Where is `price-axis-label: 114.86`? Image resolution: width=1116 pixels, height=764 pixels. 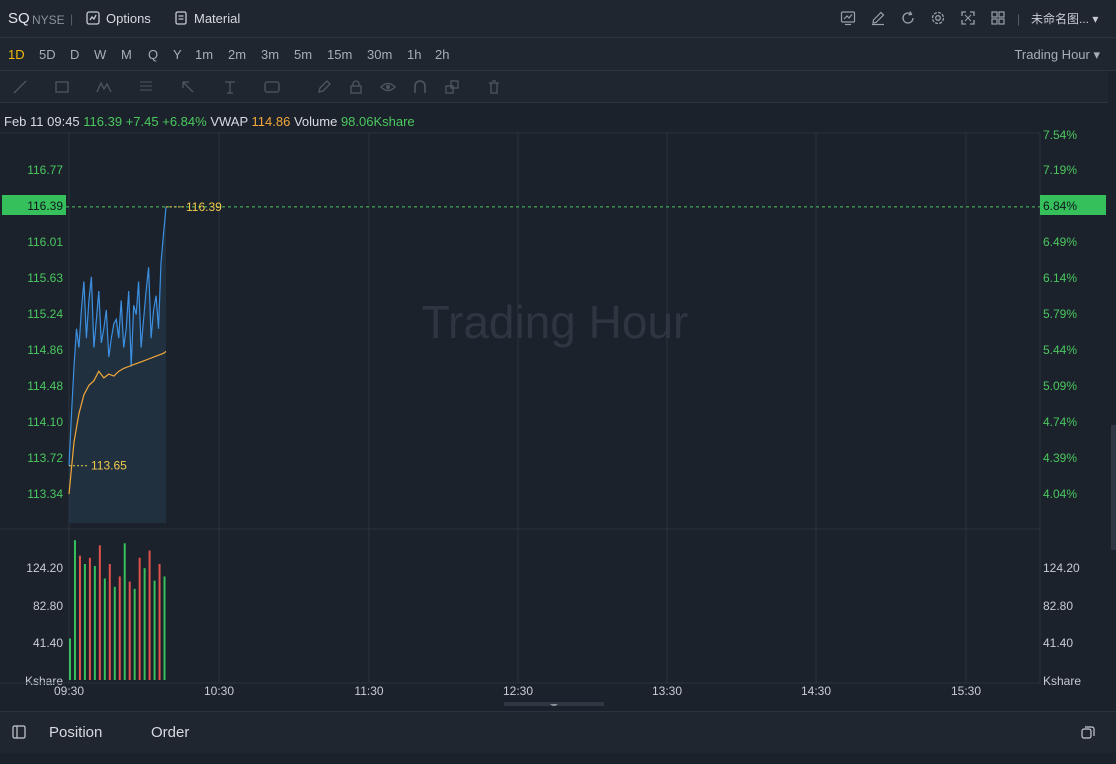 price-axis-label: 114.86 is located at coordinates (45, 350).